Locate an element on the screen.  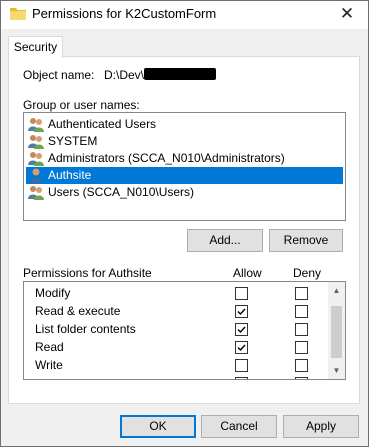
apply-button: Apply is located at coordinates (321, 426).